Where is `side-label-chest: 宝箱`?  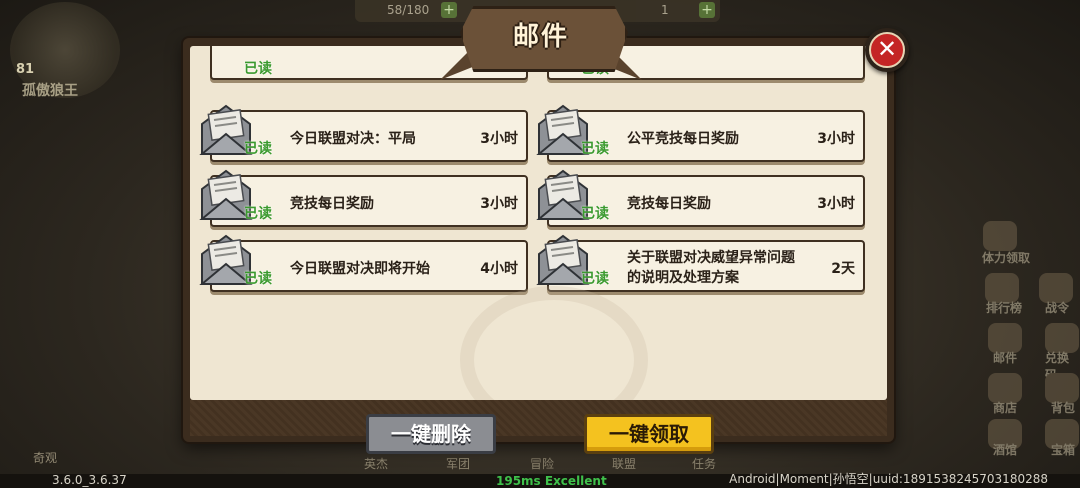 side-label-chest: 宝箱 is located at coordinates (1063, 449).